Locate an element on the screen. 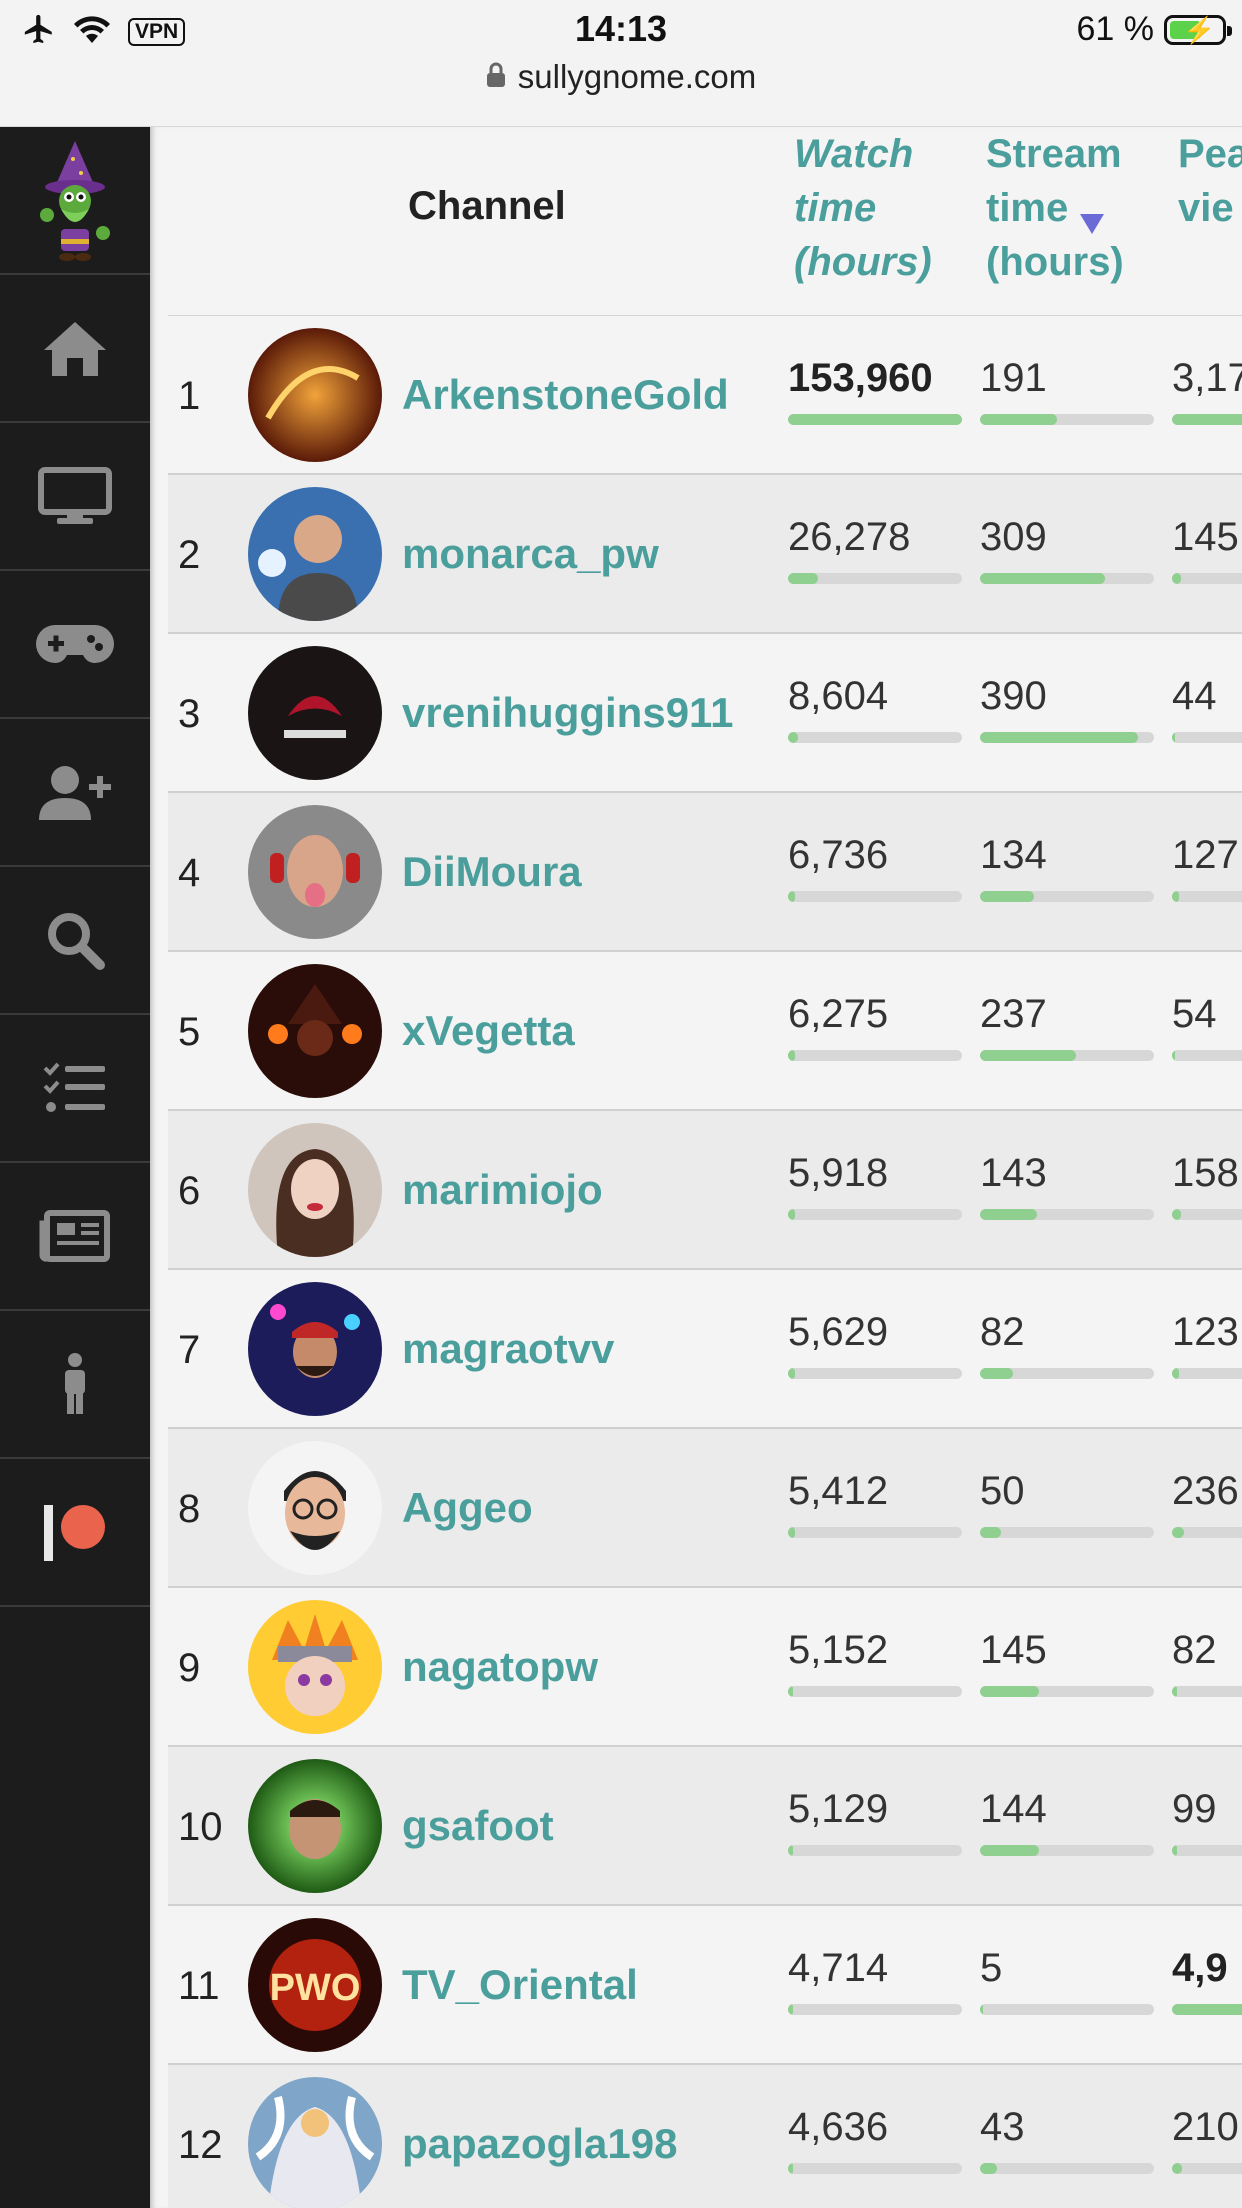 This screenshot has height=2208, width=1242. rank: 11 is located at coordinates (199, 1986).